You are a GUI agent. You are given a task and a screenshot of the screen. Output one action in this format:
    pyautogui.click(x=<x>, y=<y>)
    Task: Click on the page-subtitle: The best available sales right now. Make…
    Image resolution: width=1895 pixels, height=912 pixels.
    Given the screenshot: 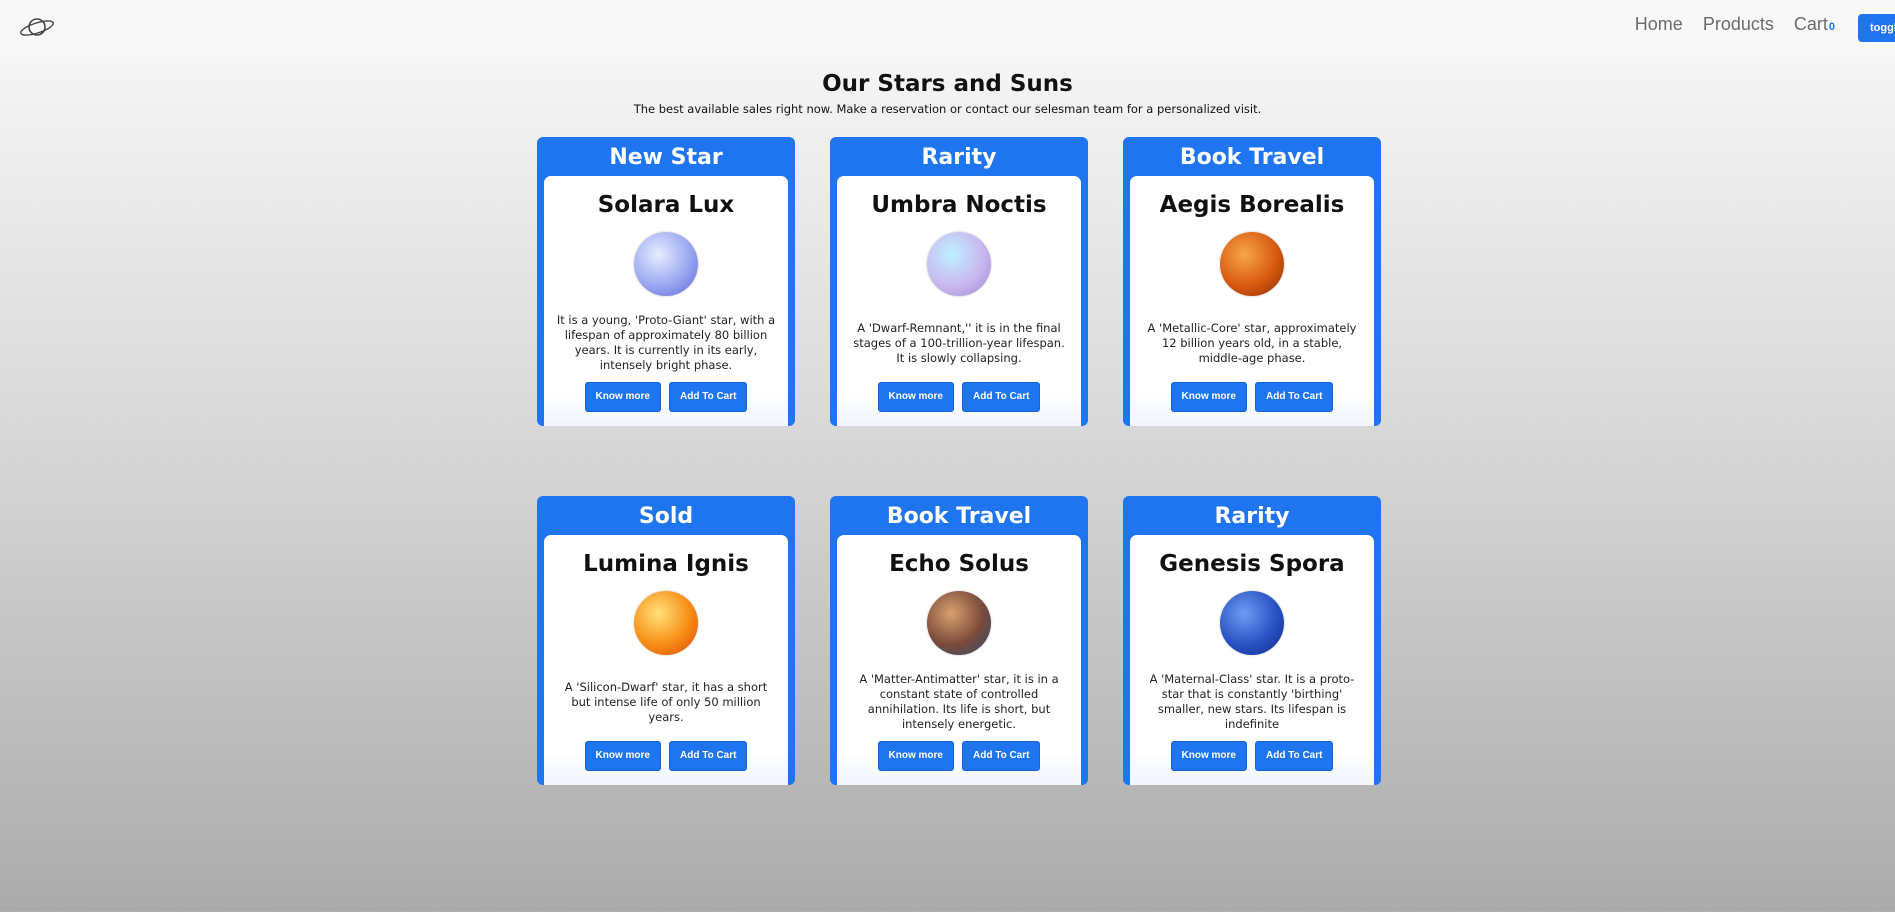 What is the action you would take?
    pyautogui.click(x=947, y=109)
    